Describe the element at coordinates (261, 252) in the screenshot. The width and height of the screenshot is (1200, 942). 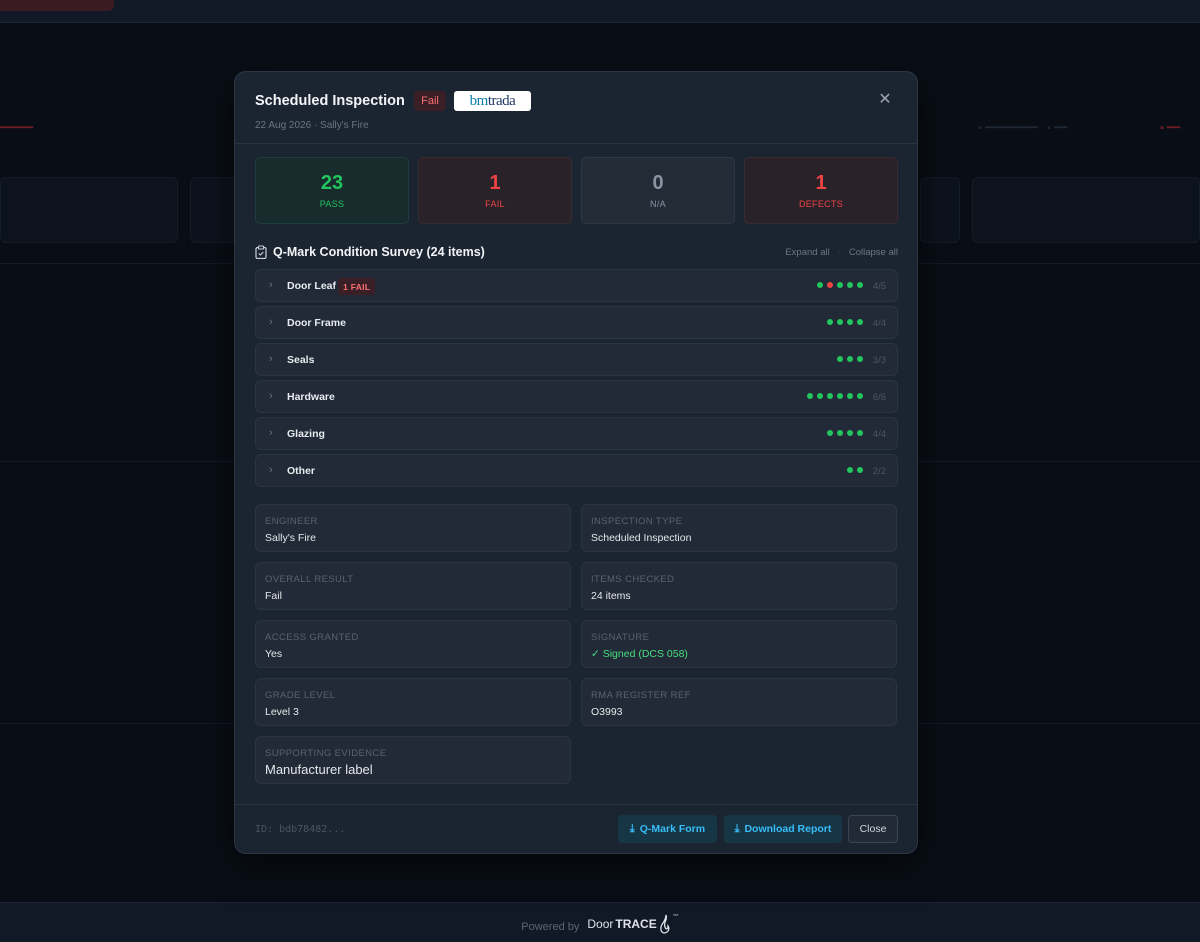
I see `clipboard-icon` at that location.